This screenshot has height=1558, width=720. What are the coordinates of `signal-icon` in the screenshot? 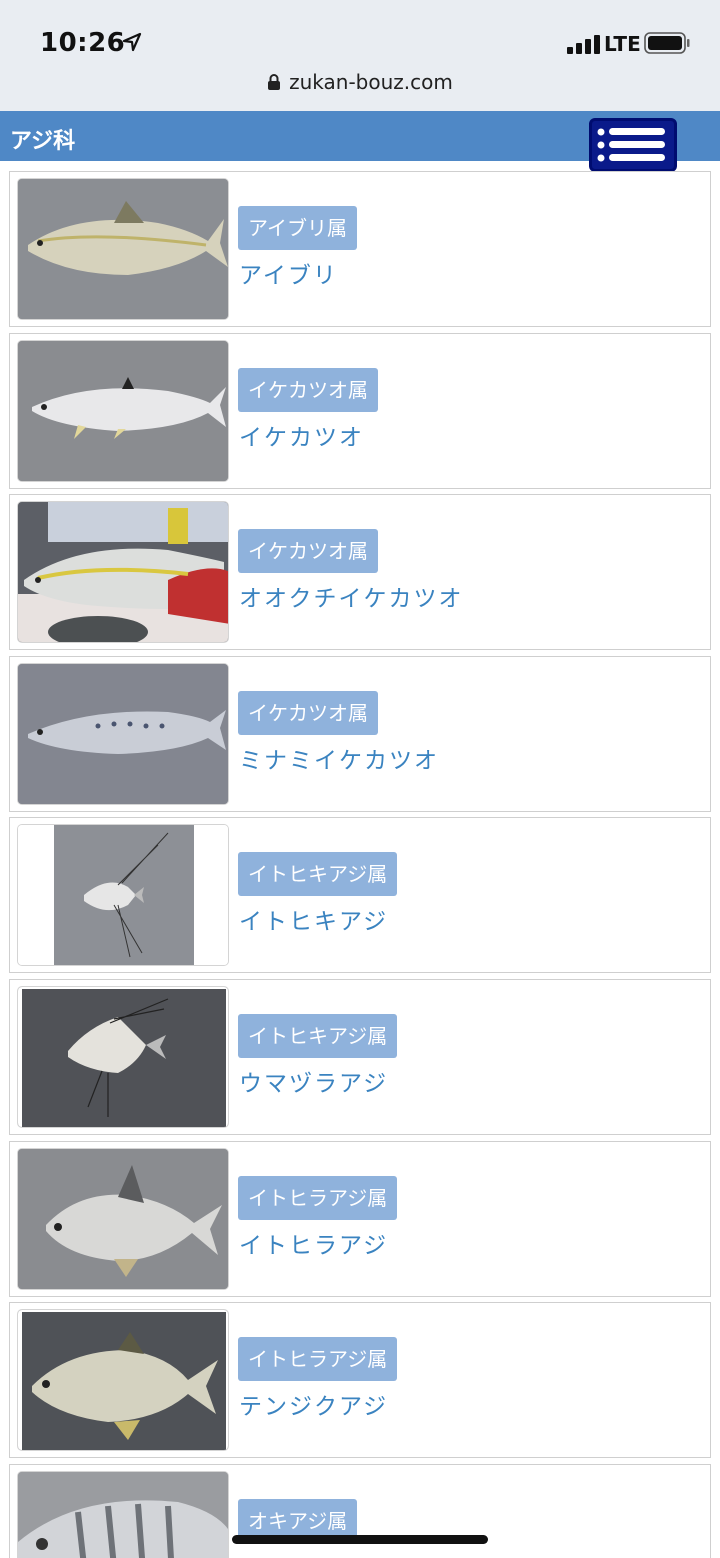 It's located at (583, 44).